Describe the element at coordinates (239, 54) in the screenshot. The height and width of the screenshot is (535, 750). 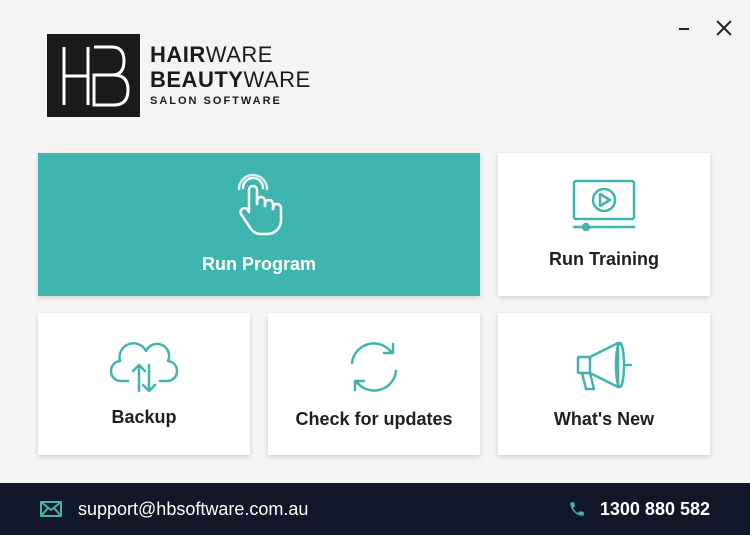
I see `logo-ware-1: WARE` at that location.